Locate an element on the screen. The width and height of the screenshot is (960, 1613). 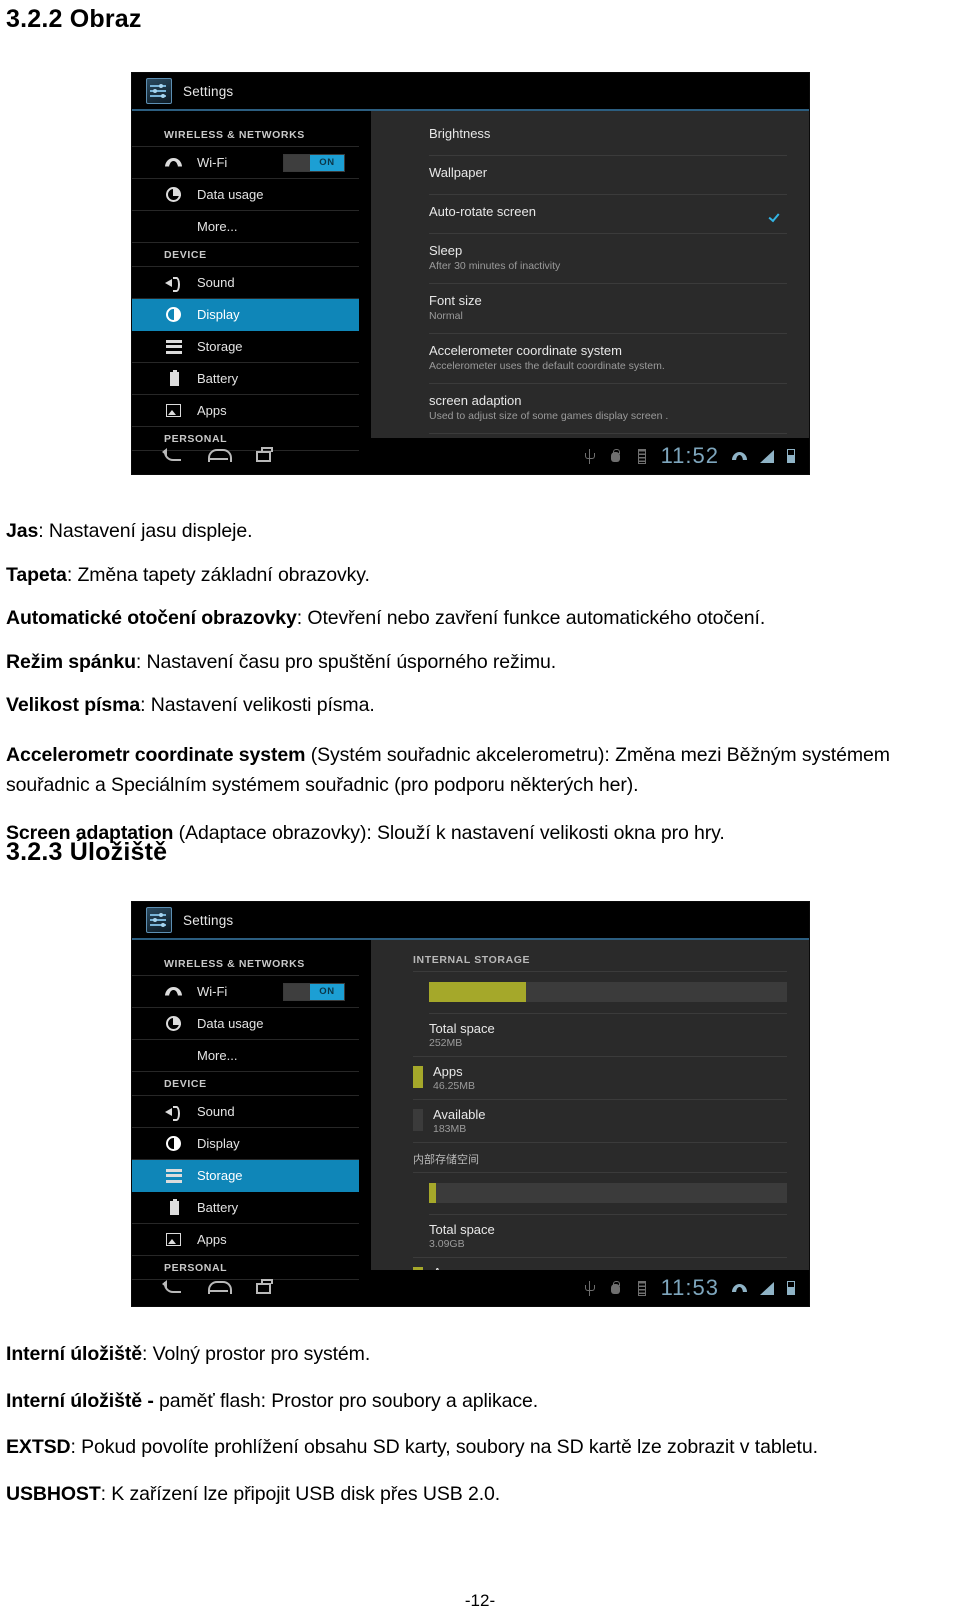
flash-storage-bar is located at coordinates (608, 1193).